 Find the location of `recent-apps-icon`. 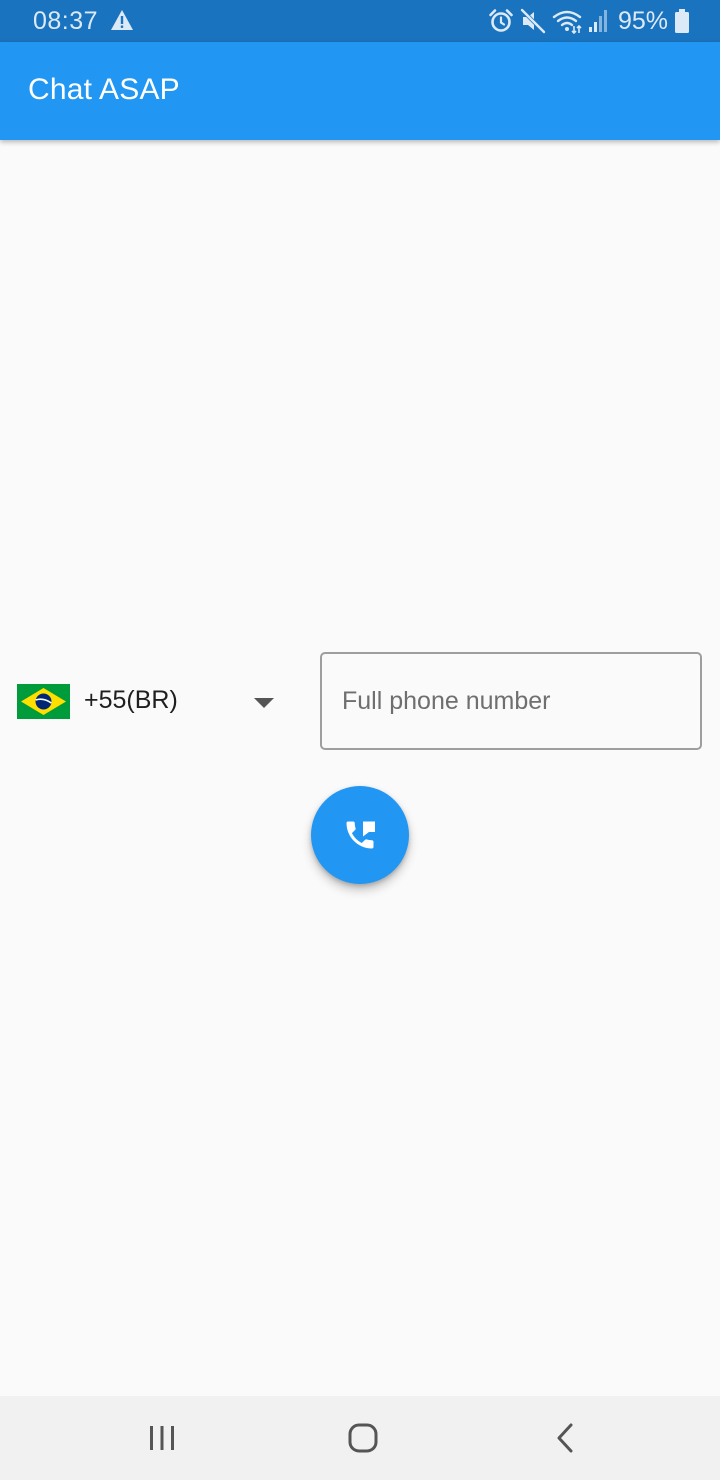

recent-apps-icon is located at coordinates (162, 1438).